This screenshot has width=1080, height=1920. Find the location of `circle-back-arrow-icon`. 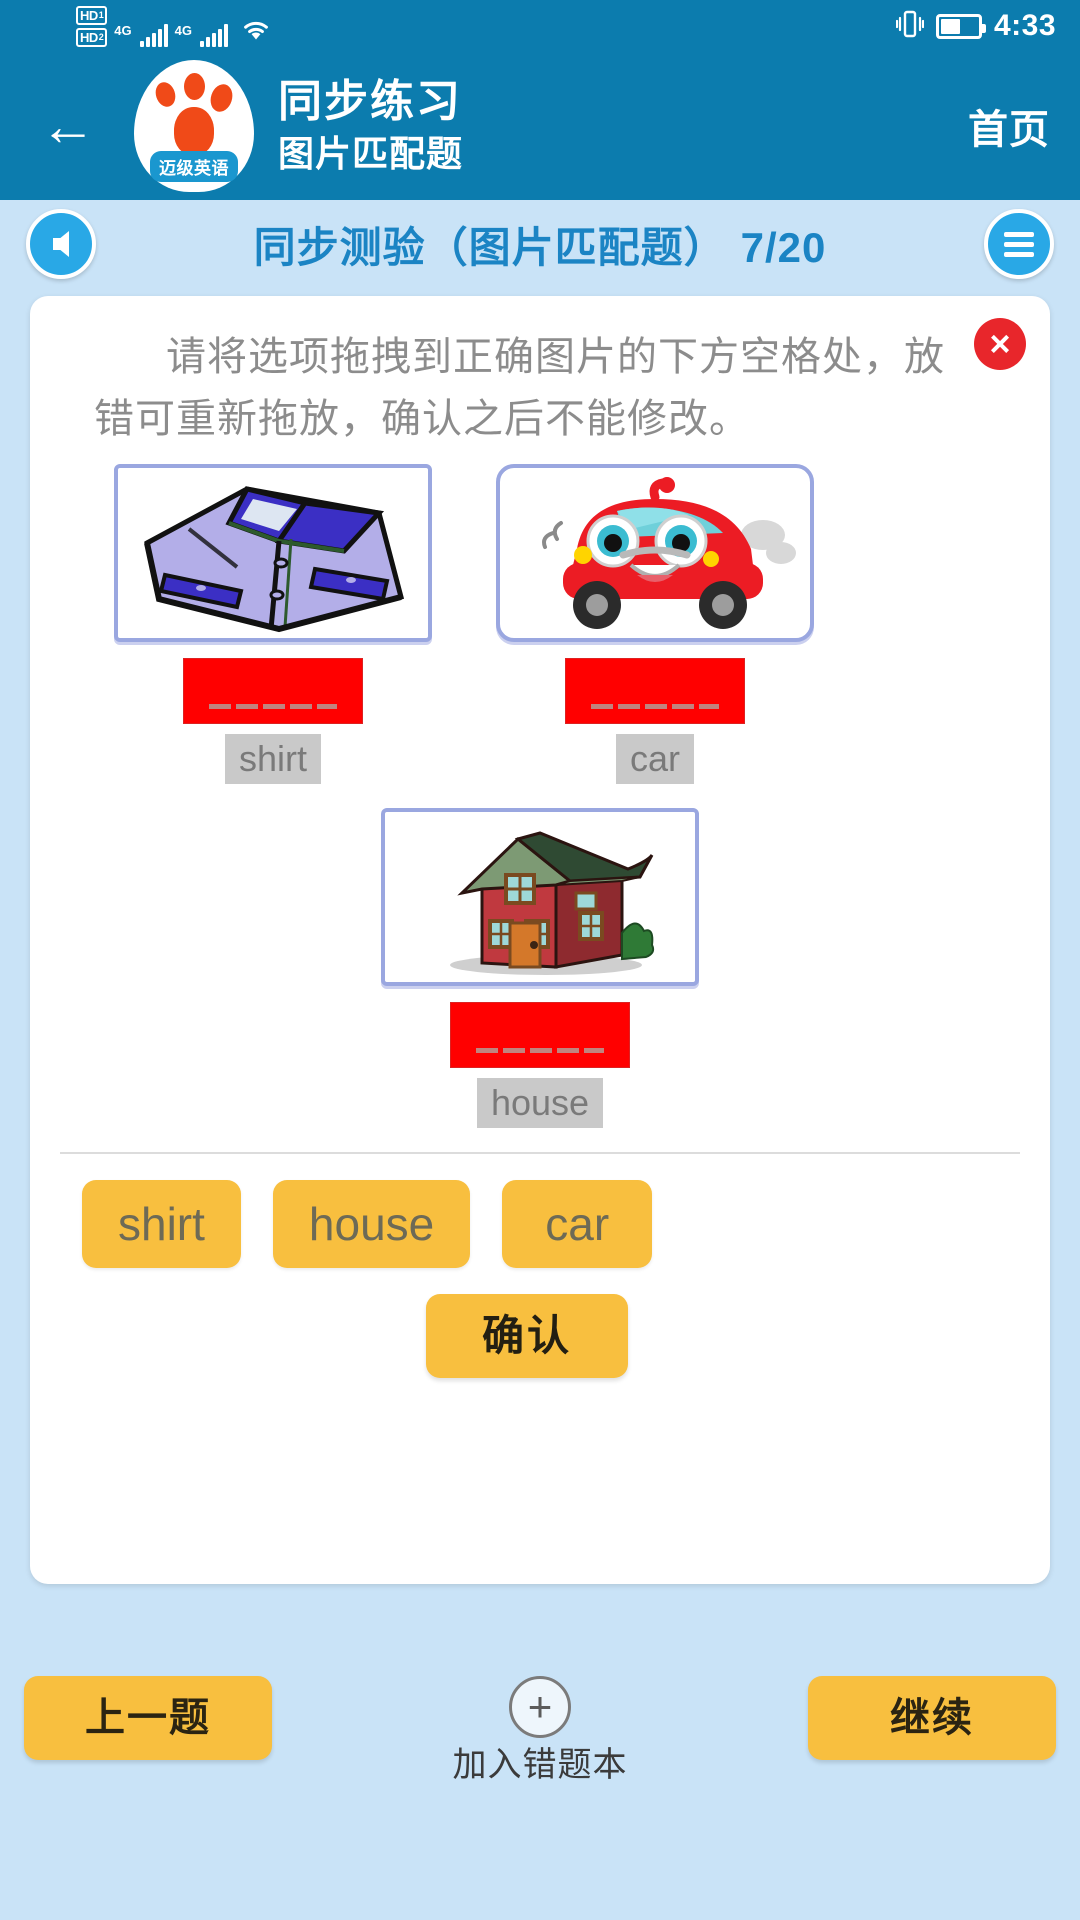

circle-back-arrow-icon is located at coordinates (61, 244).